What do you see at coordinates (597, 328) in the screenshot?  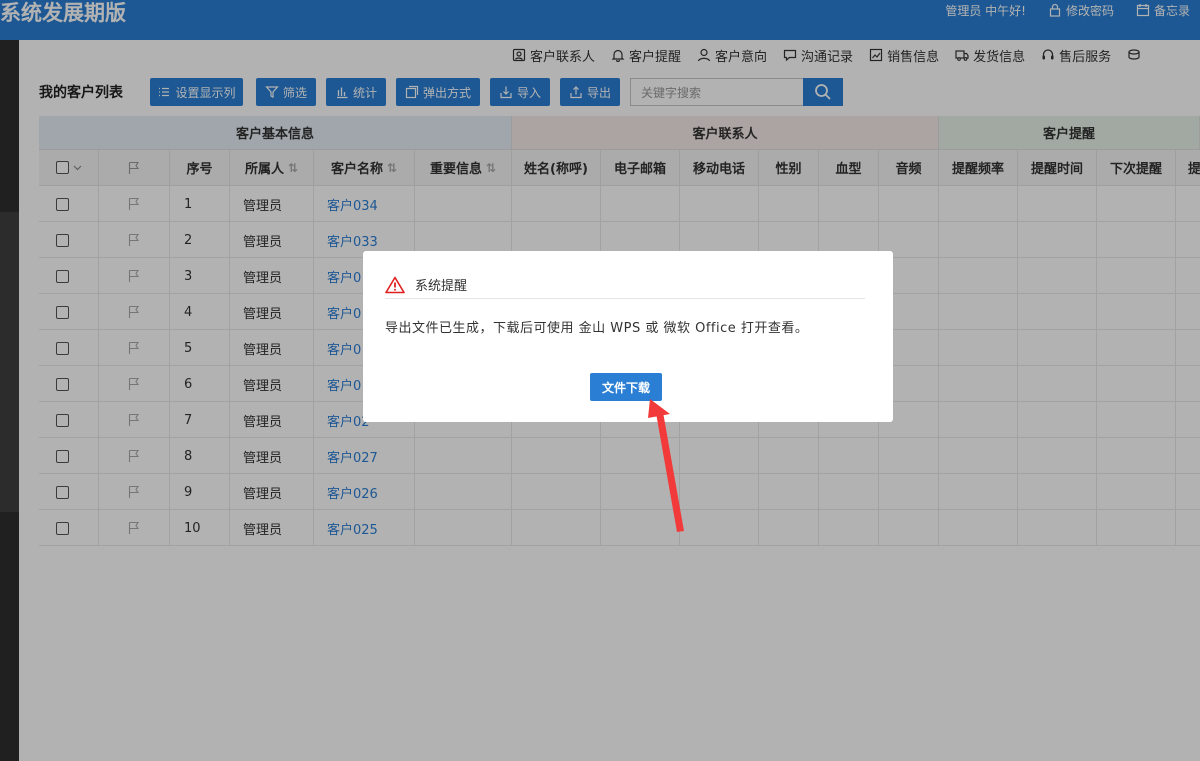 I see `dialog-message: 导出文件已生成，下载后可使用 金山 WPS 或 微软 Office 打开查看。` at bounding box center [597, 328].